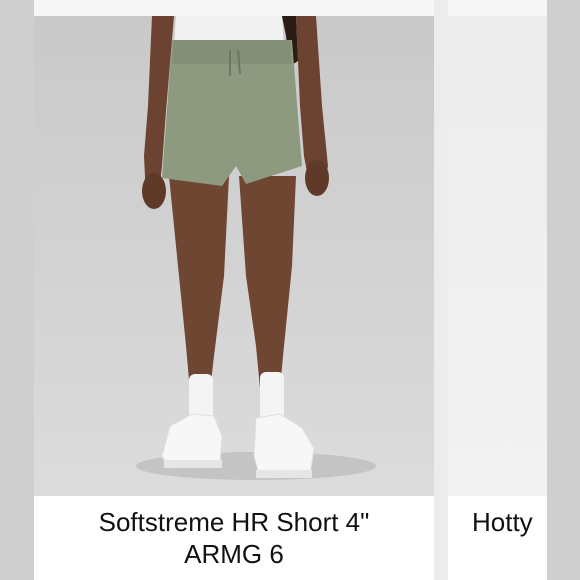 The height and width of the screenshot is (580, 580). I want to click on product-title: Softstreme HR Short 4" ARMG 6, so click(234, 538).